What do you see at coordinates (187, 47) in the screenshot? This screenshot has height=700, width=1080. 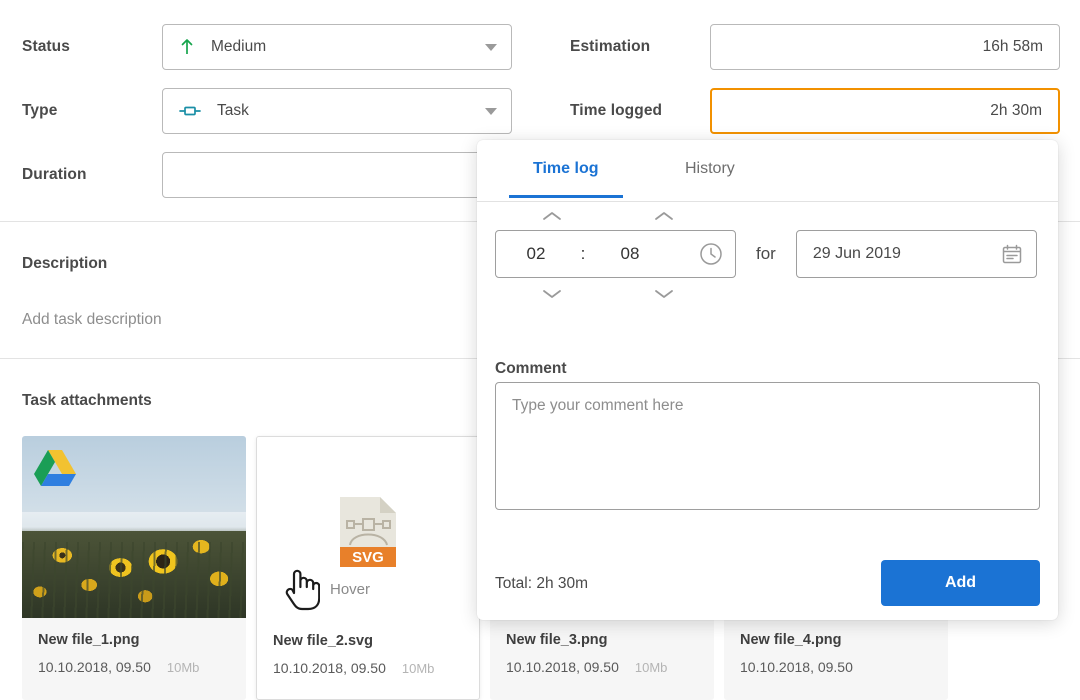 I see `arrow-up-icon` at bounding box center [187, 47].